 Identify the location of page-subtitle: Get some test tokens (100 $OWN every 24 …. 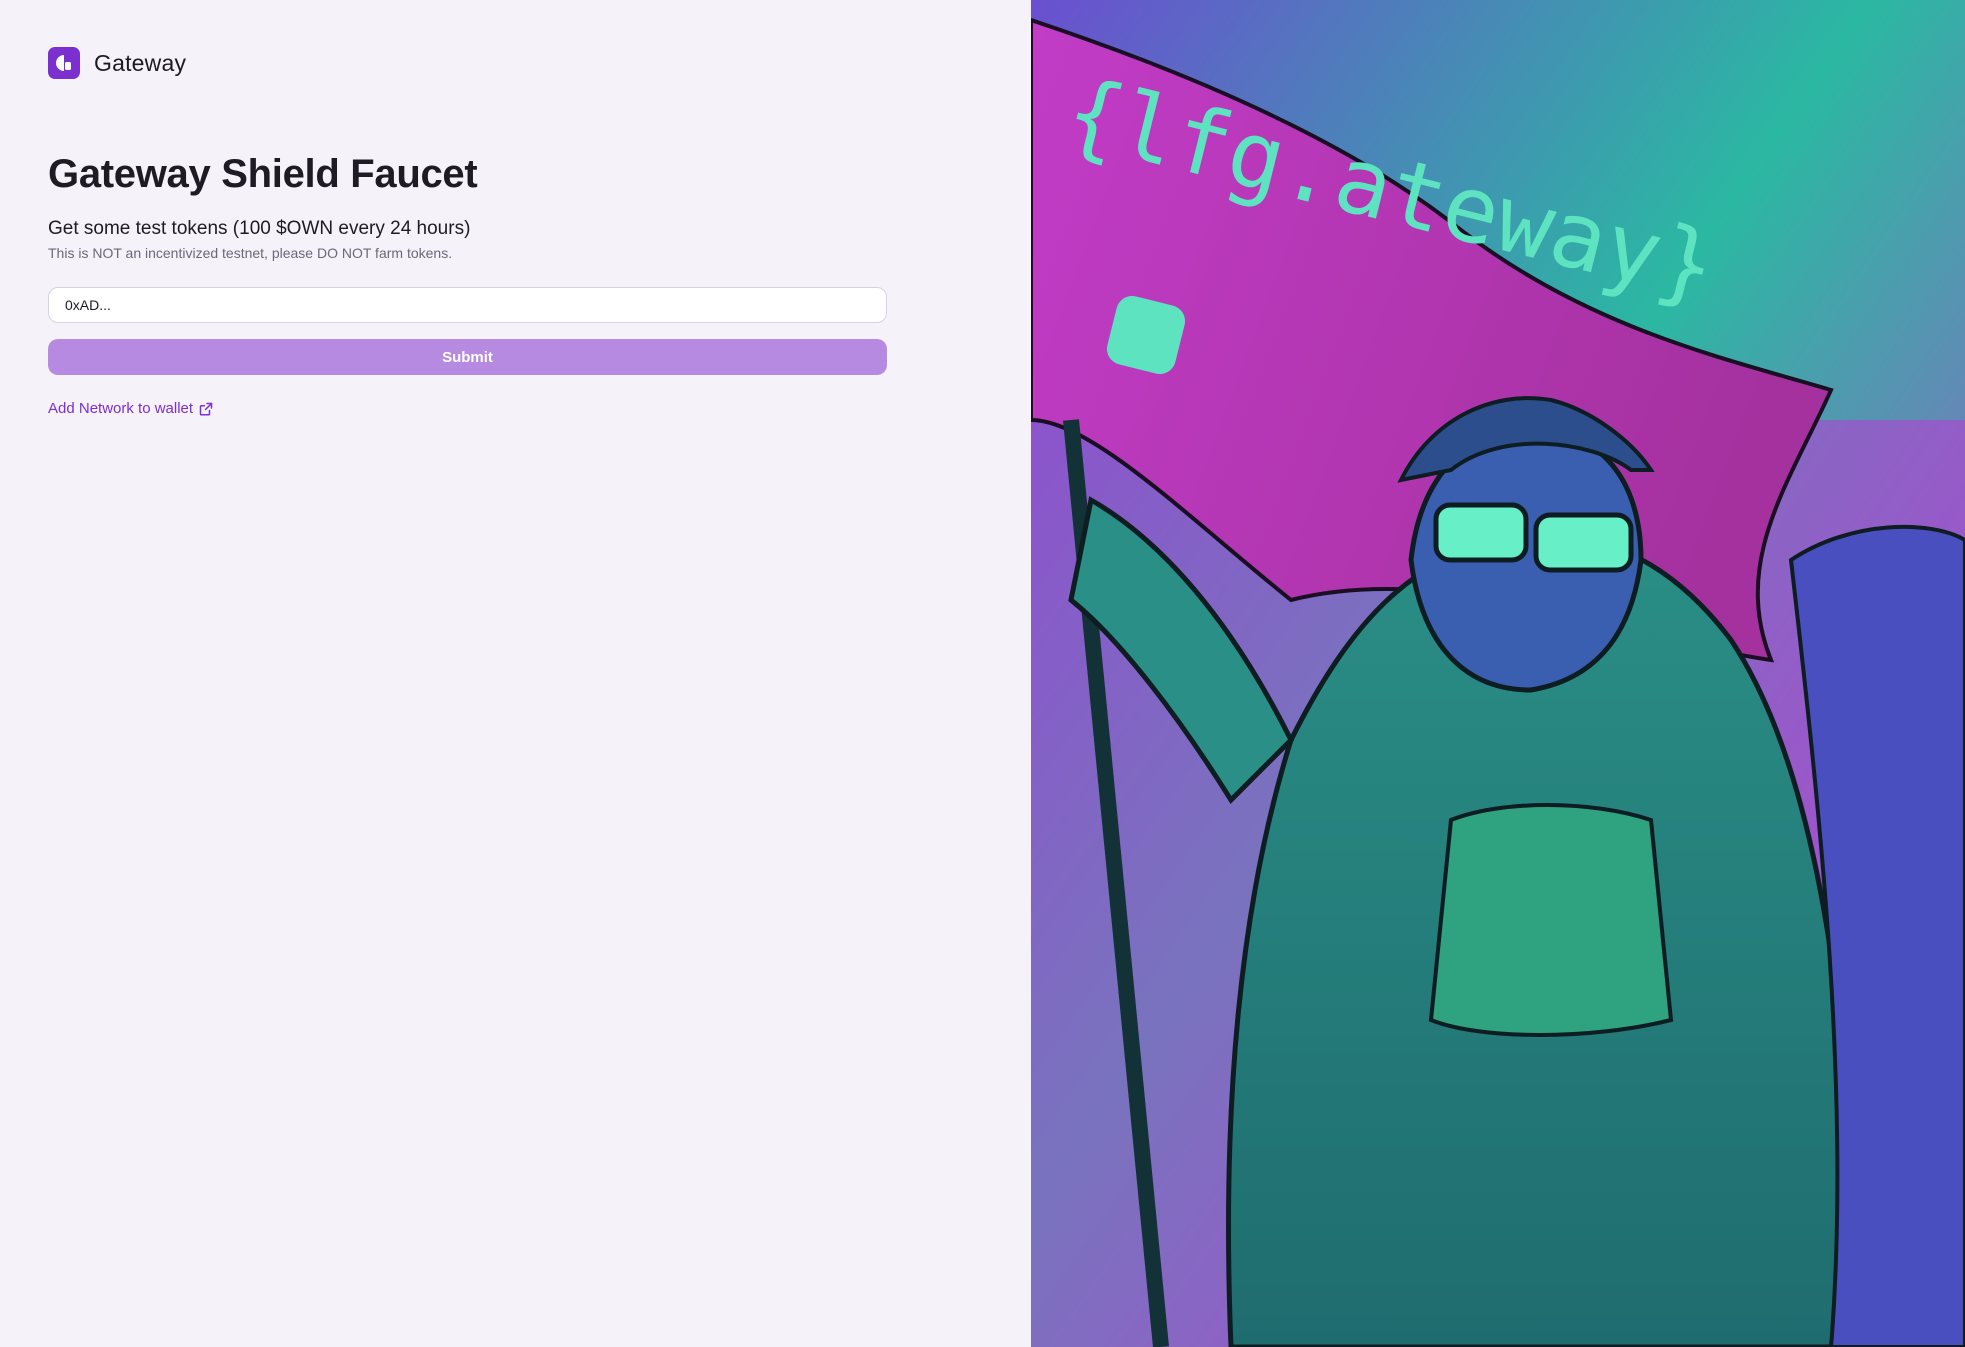
(259, 228).